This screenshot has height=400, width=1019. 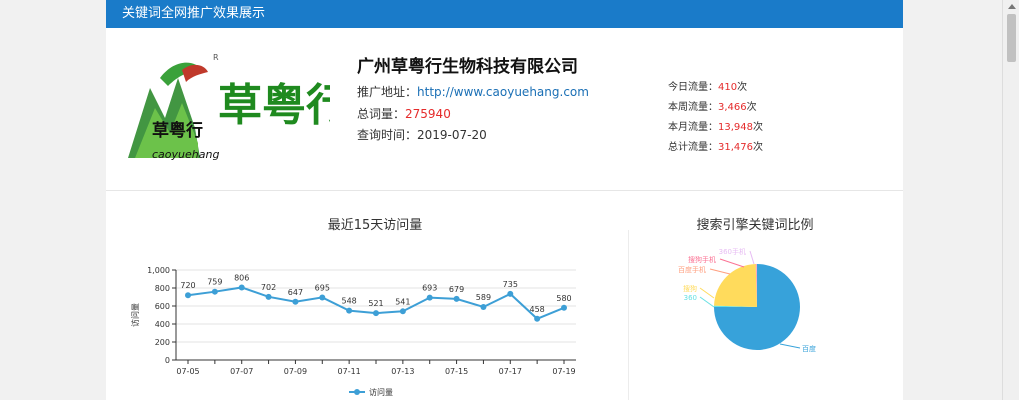 I want to click on y-tick-label: 400, so click(x=162, y=324).